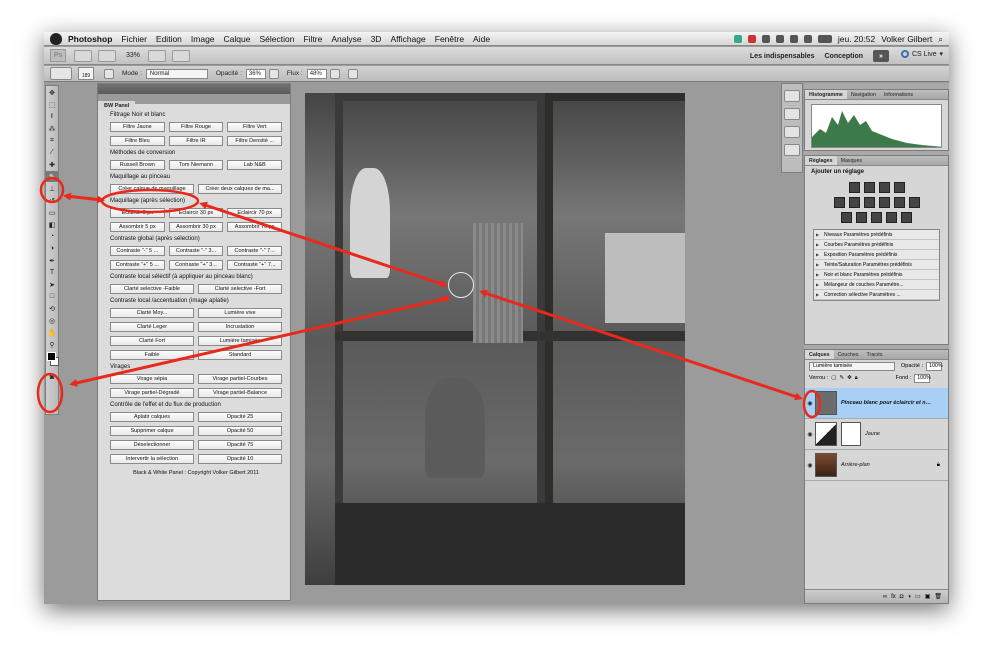  Describe the element at coordinates (255, 213) in the screenshot. I see `bw-action-button: Eclaircir 70 px` at that location.